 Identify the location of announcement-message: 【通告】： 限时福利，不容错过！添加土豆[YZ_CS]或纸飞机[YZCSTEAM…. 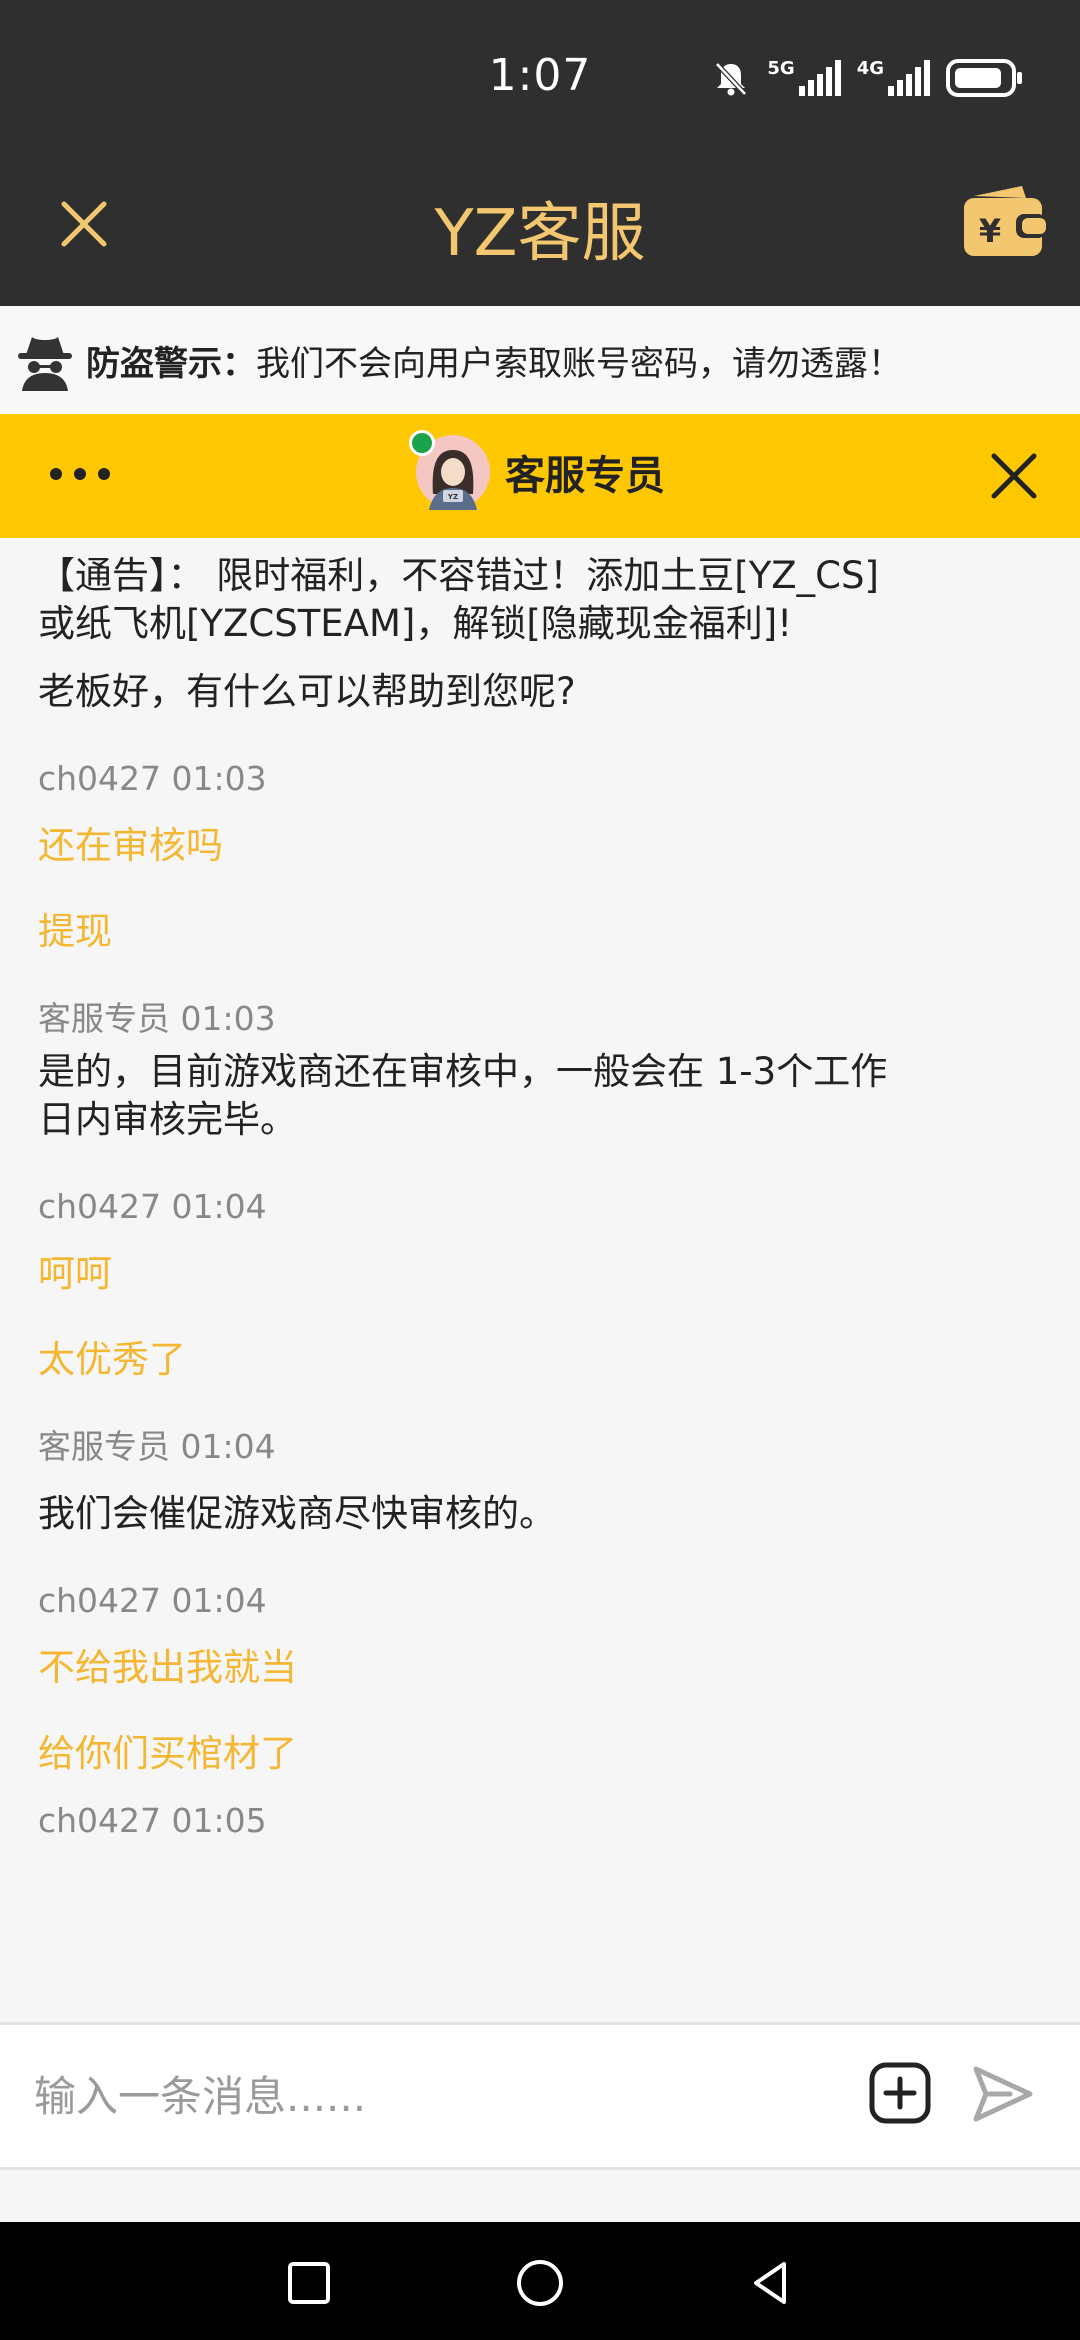
(458, 599).